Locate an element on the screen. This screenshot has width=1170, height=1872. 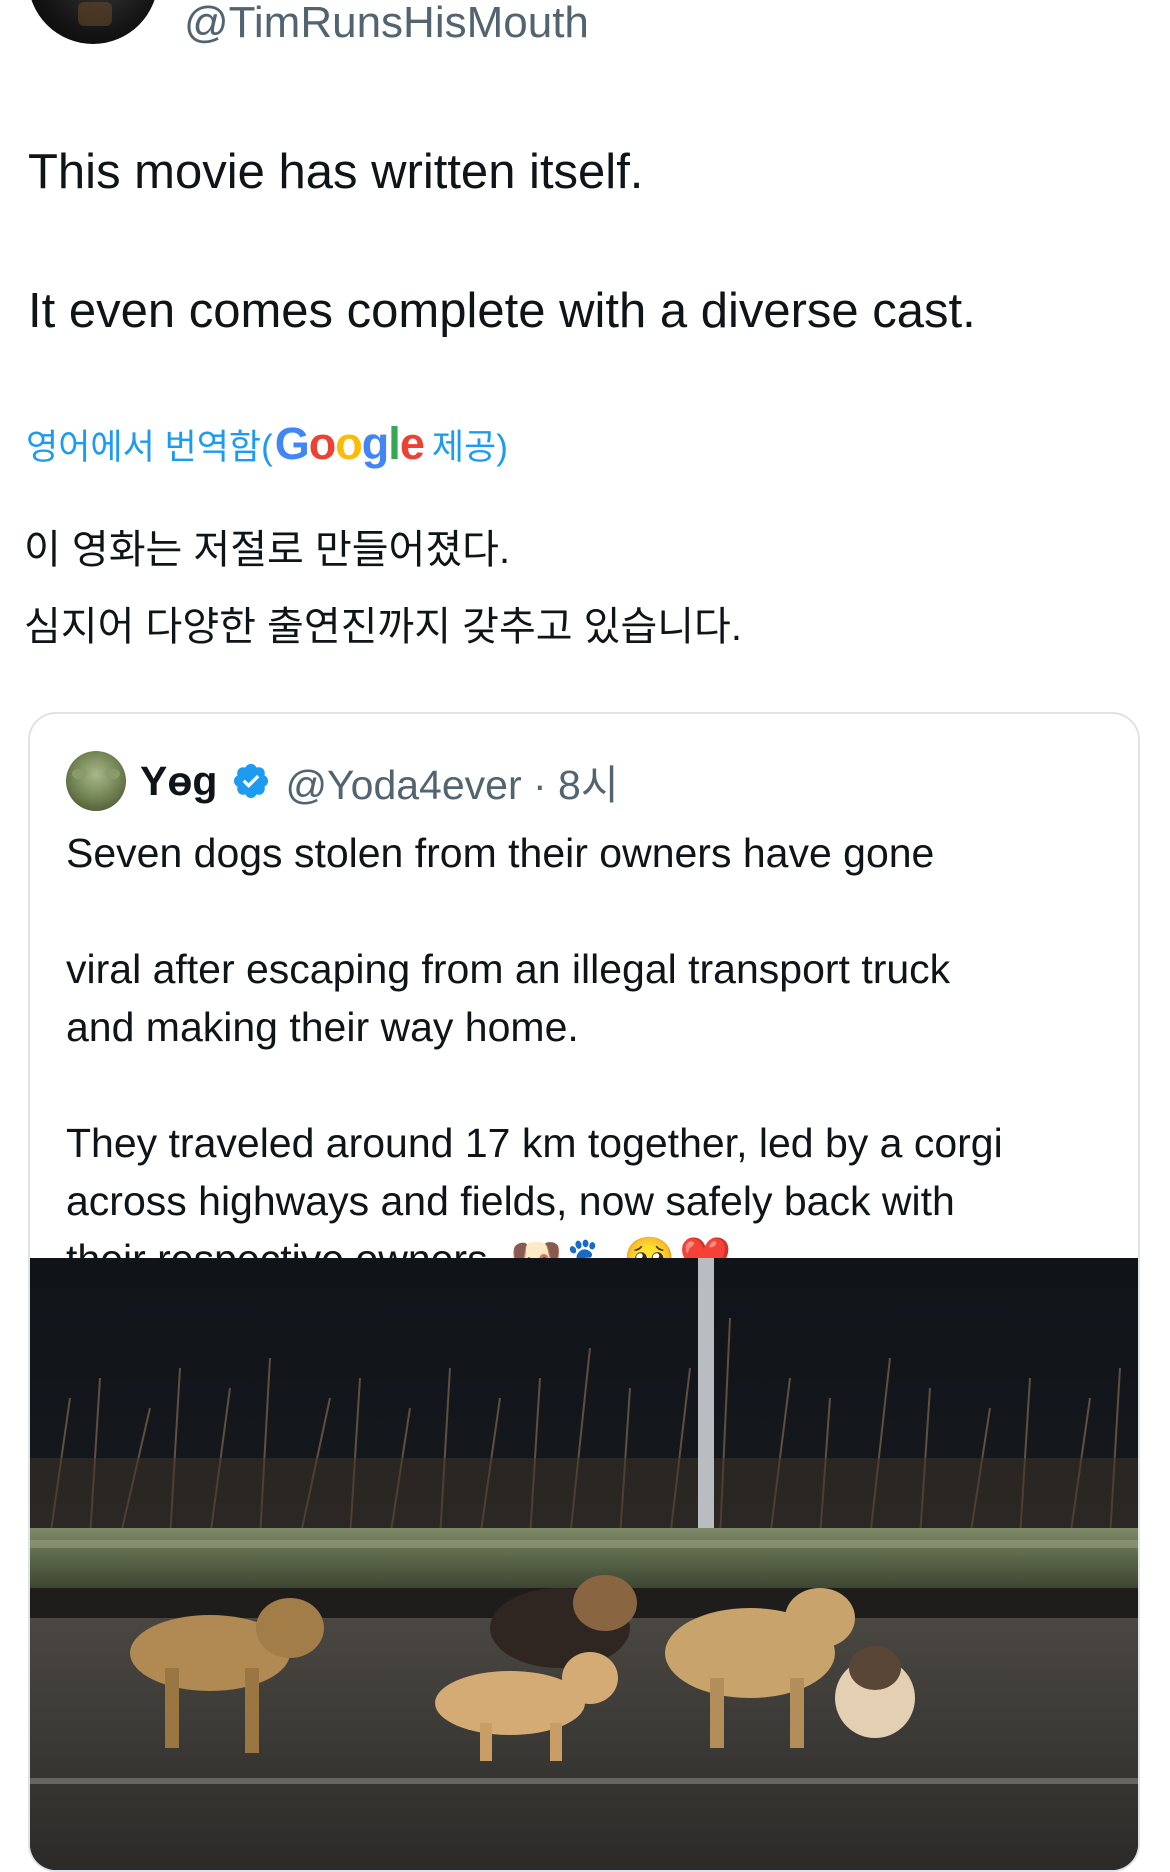
quoted-handle-time: @Yoda4ever · 8시 is located at coordinates (451, 781).